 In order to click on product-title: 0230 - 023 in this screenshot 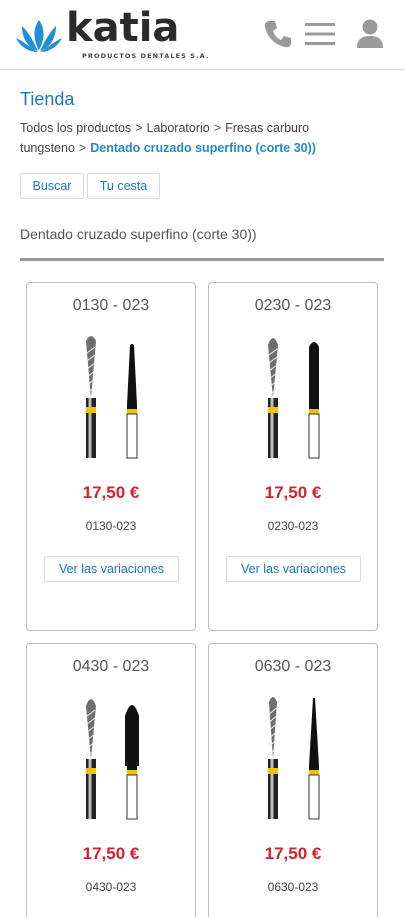, I will do `click(293, 306)`.